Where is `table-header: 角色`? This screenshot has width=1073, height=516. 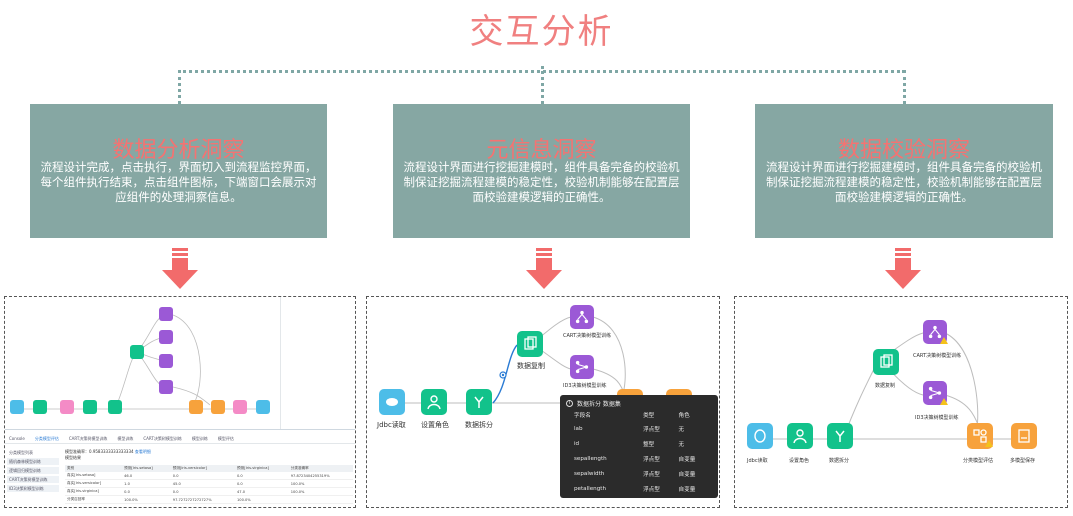 table-header: 角色 is located at coordinates (684, 416).